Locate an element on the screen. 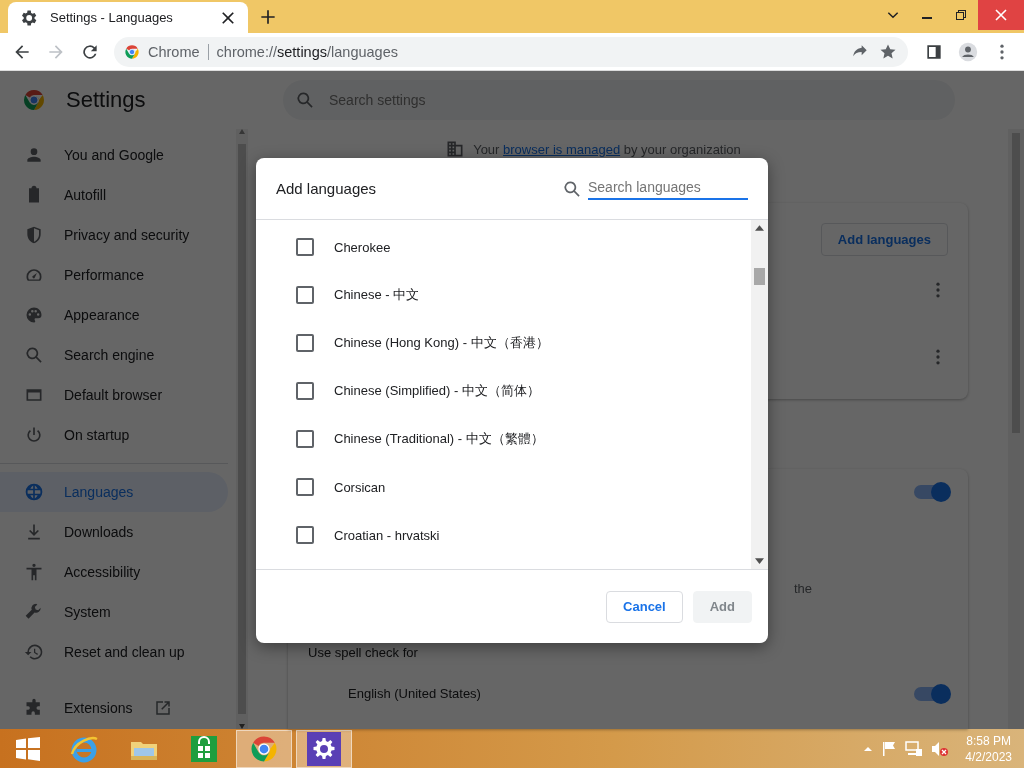  language-name: Chinese - 中文 is located at coordinates (377, 295).